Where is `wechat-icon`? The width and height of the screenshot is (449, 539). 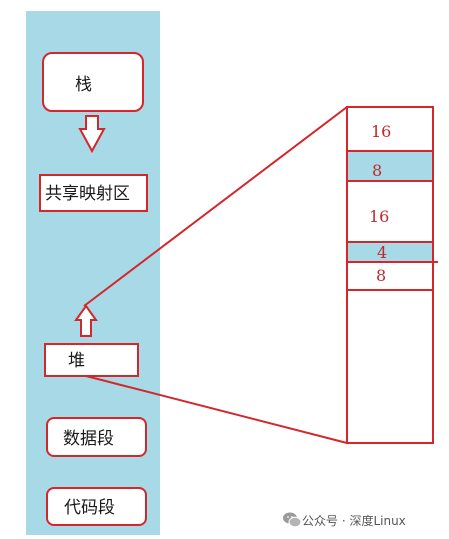 wechat-icon is located at coordinates (292, 520).